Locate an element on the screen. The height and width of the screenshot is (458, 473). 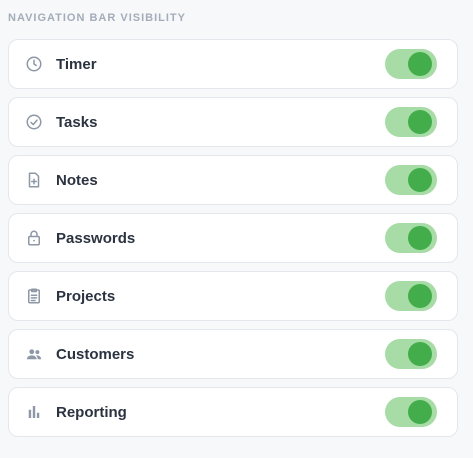
projects-visibility-toggle is located at coordinates (411, 296).